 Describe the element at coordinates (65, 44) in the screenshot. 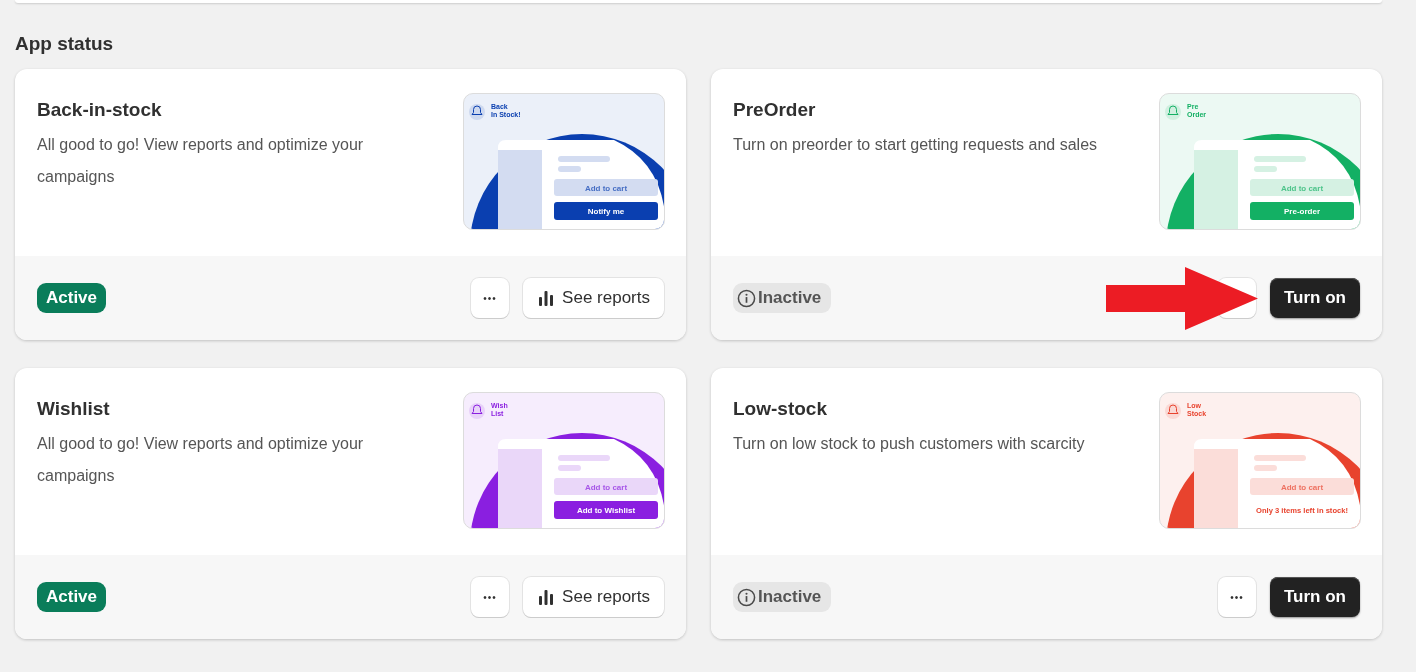

I see `section-title: App status` at that location.